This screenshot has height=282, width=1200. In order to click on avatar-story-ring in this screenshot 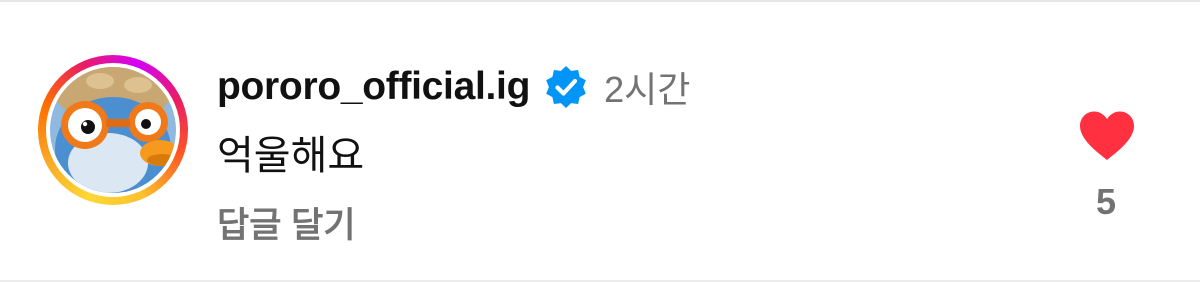, I will do `click(113, 130)`.